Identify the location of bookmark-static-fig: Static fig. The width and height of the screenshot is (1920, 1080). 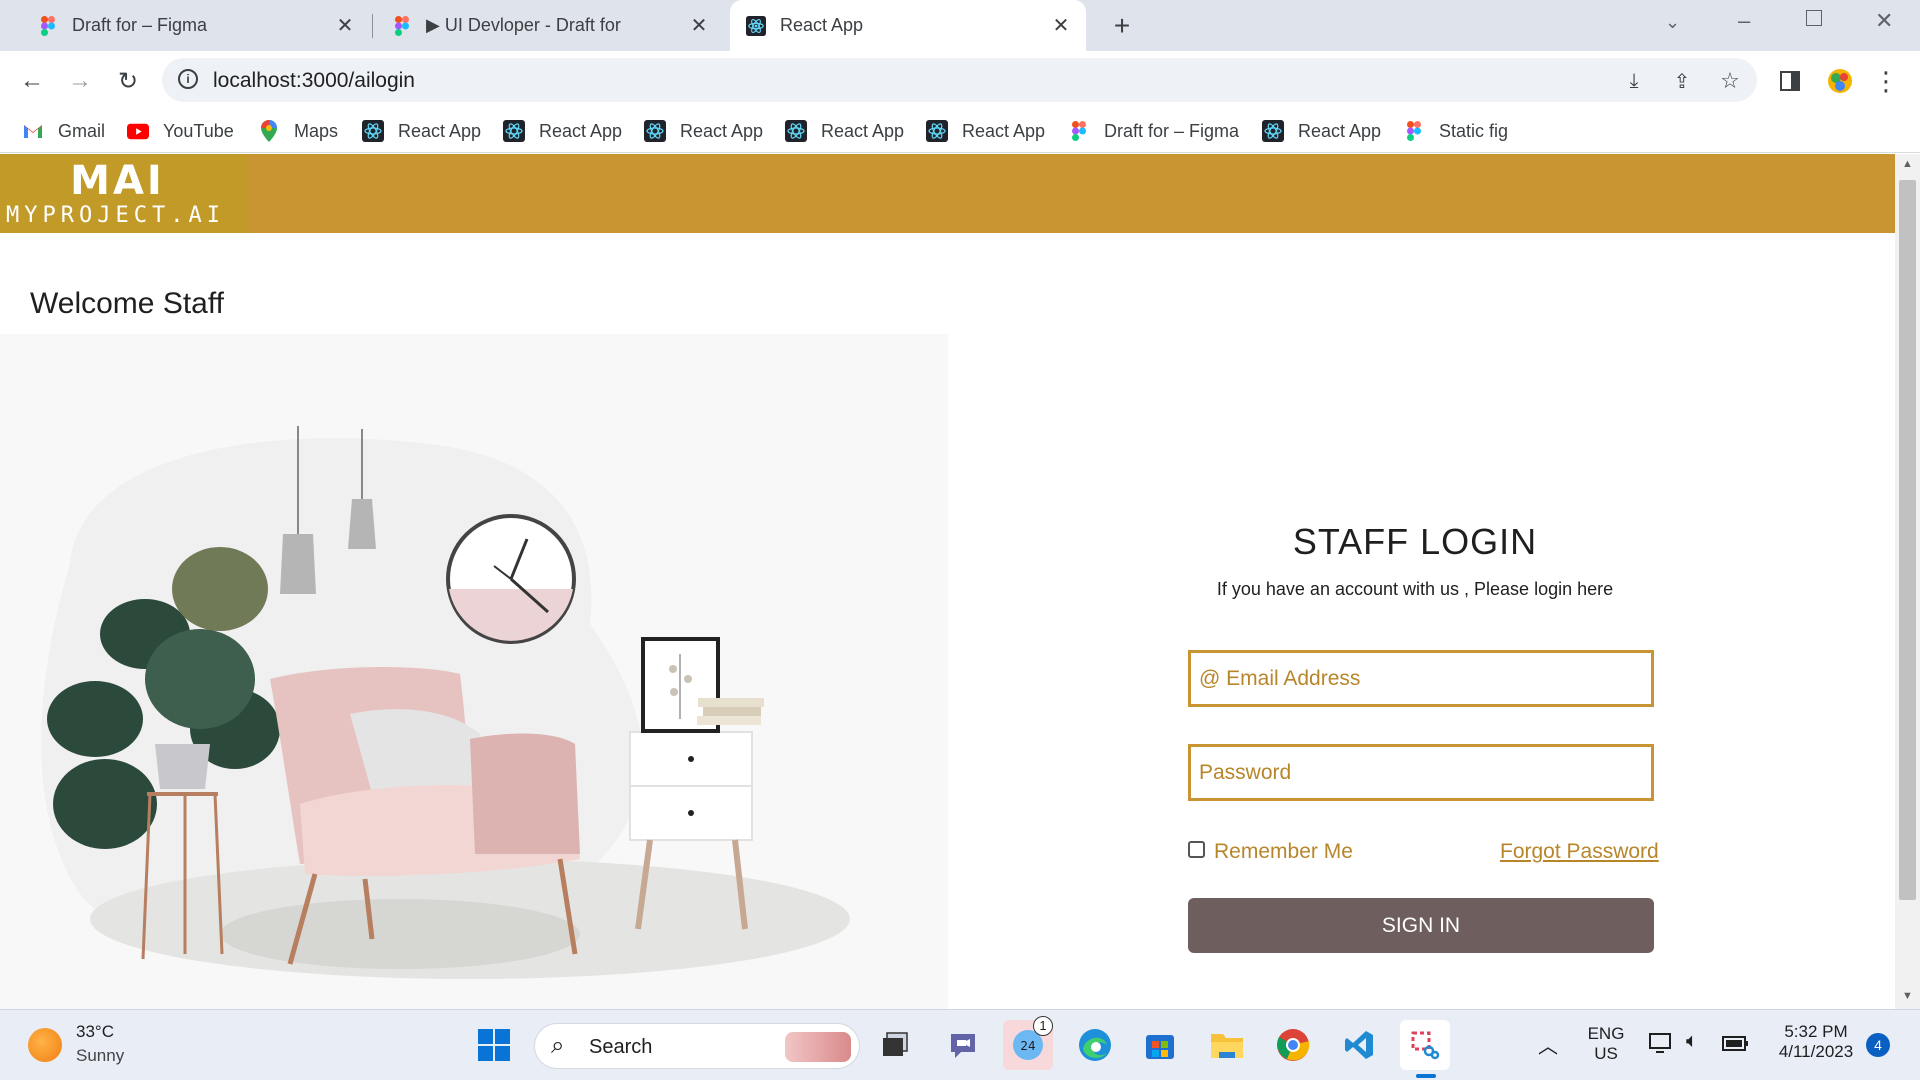
(1455, 131).